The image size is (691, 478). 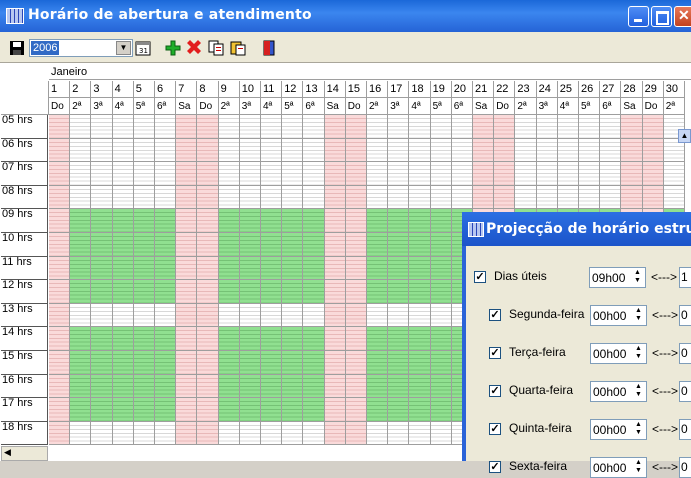 I want to click on spinner-arrows-icon: ▲ ▼, so click(x=638, y=353).